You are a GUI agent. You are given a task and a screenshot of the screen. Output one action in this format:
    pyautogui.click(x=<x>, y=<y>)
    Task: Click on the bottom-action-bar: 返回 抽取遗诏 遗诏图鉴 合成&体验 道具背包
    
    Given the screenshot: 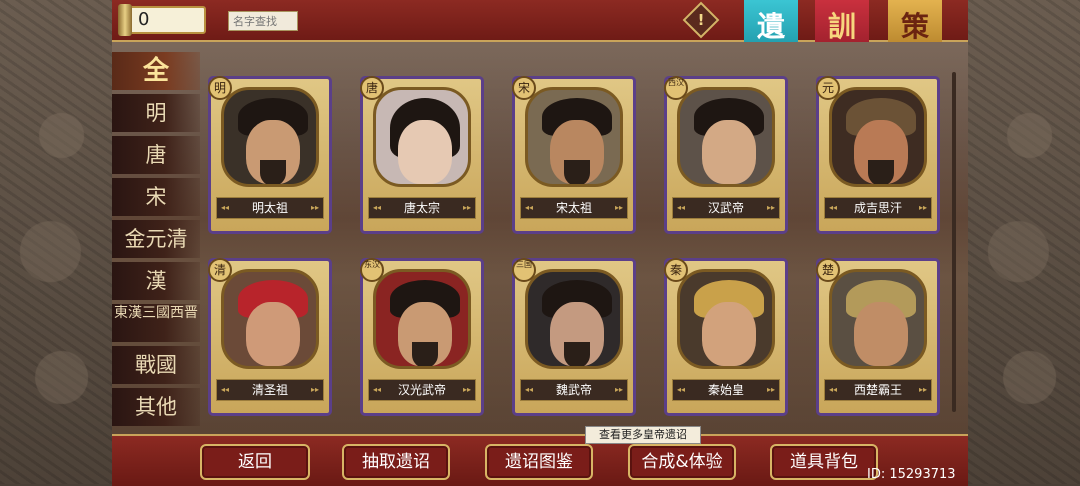 What is the action you would take?
    pyautogui.click(x=540, y=460)
    